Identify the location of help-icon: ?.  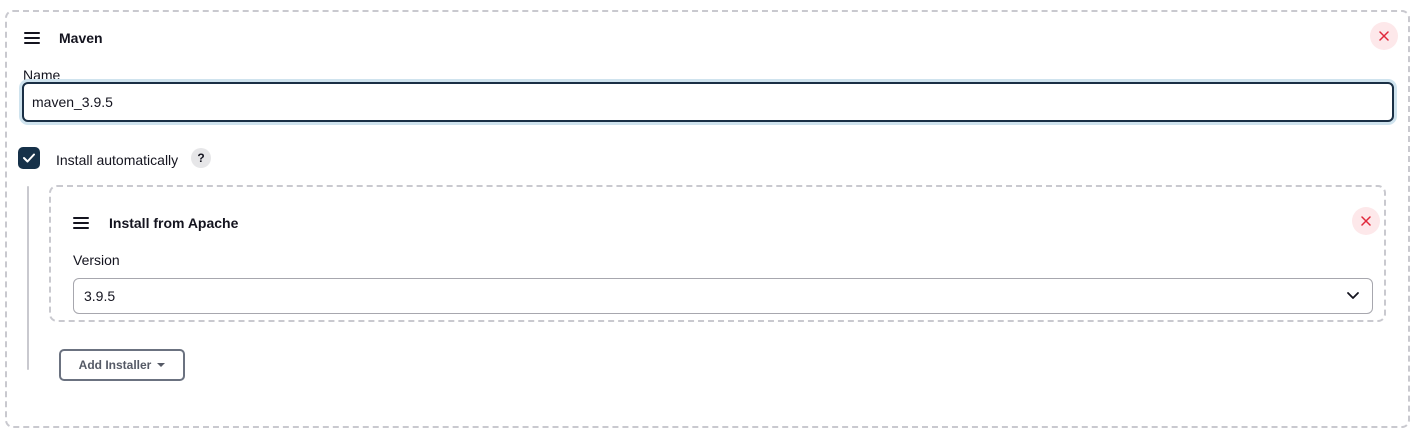
(201, 158).